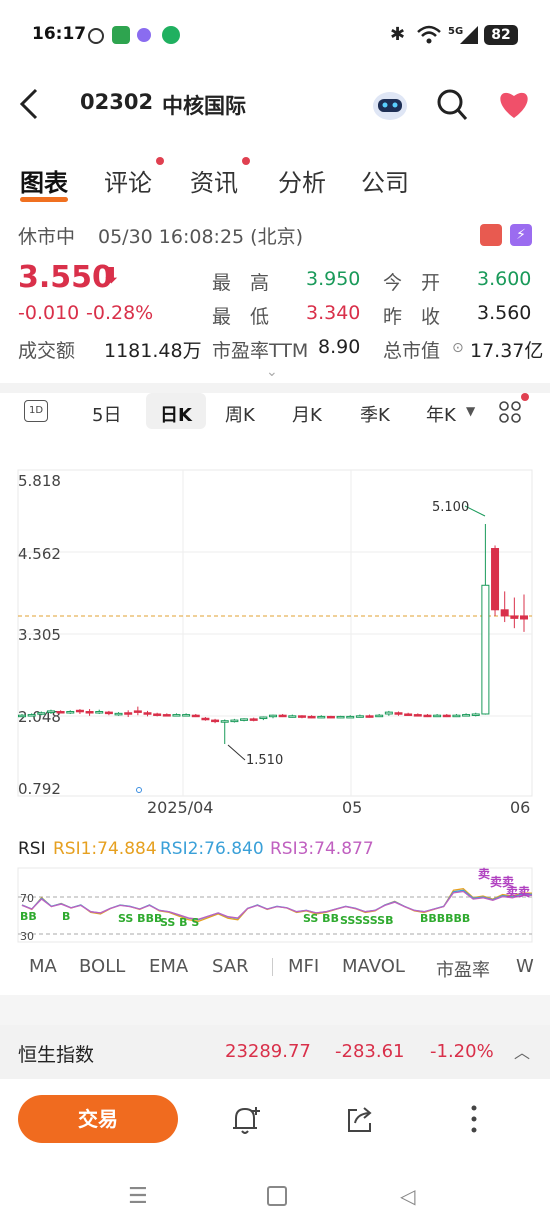  I want to click on hk-flag-icon, so click(491, 235).